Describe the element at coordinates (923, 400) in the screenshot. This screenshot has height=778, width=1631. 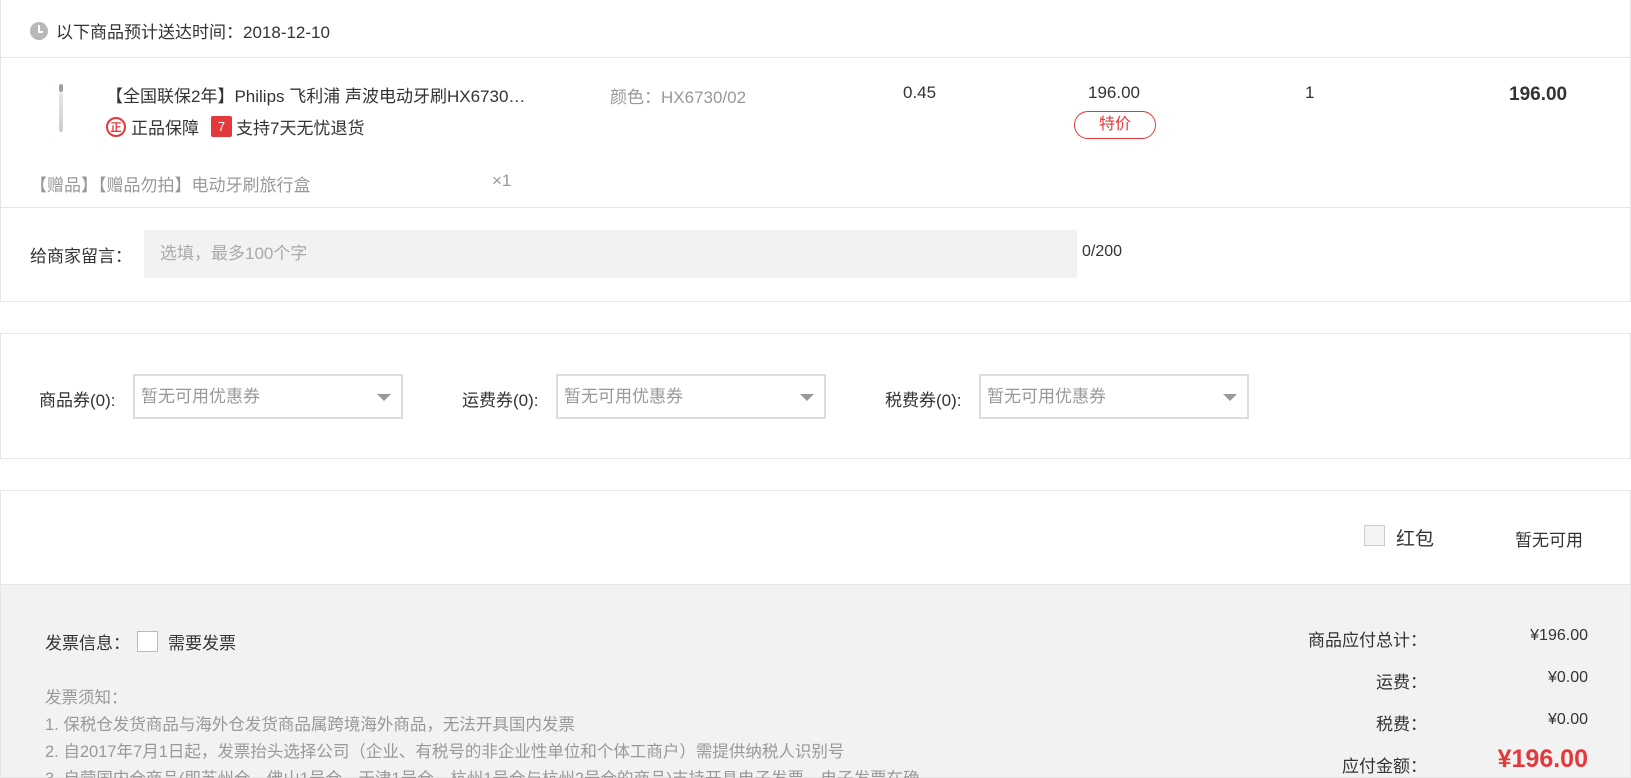
I see `tax-coupon-label: 税费券(0):` at that location.